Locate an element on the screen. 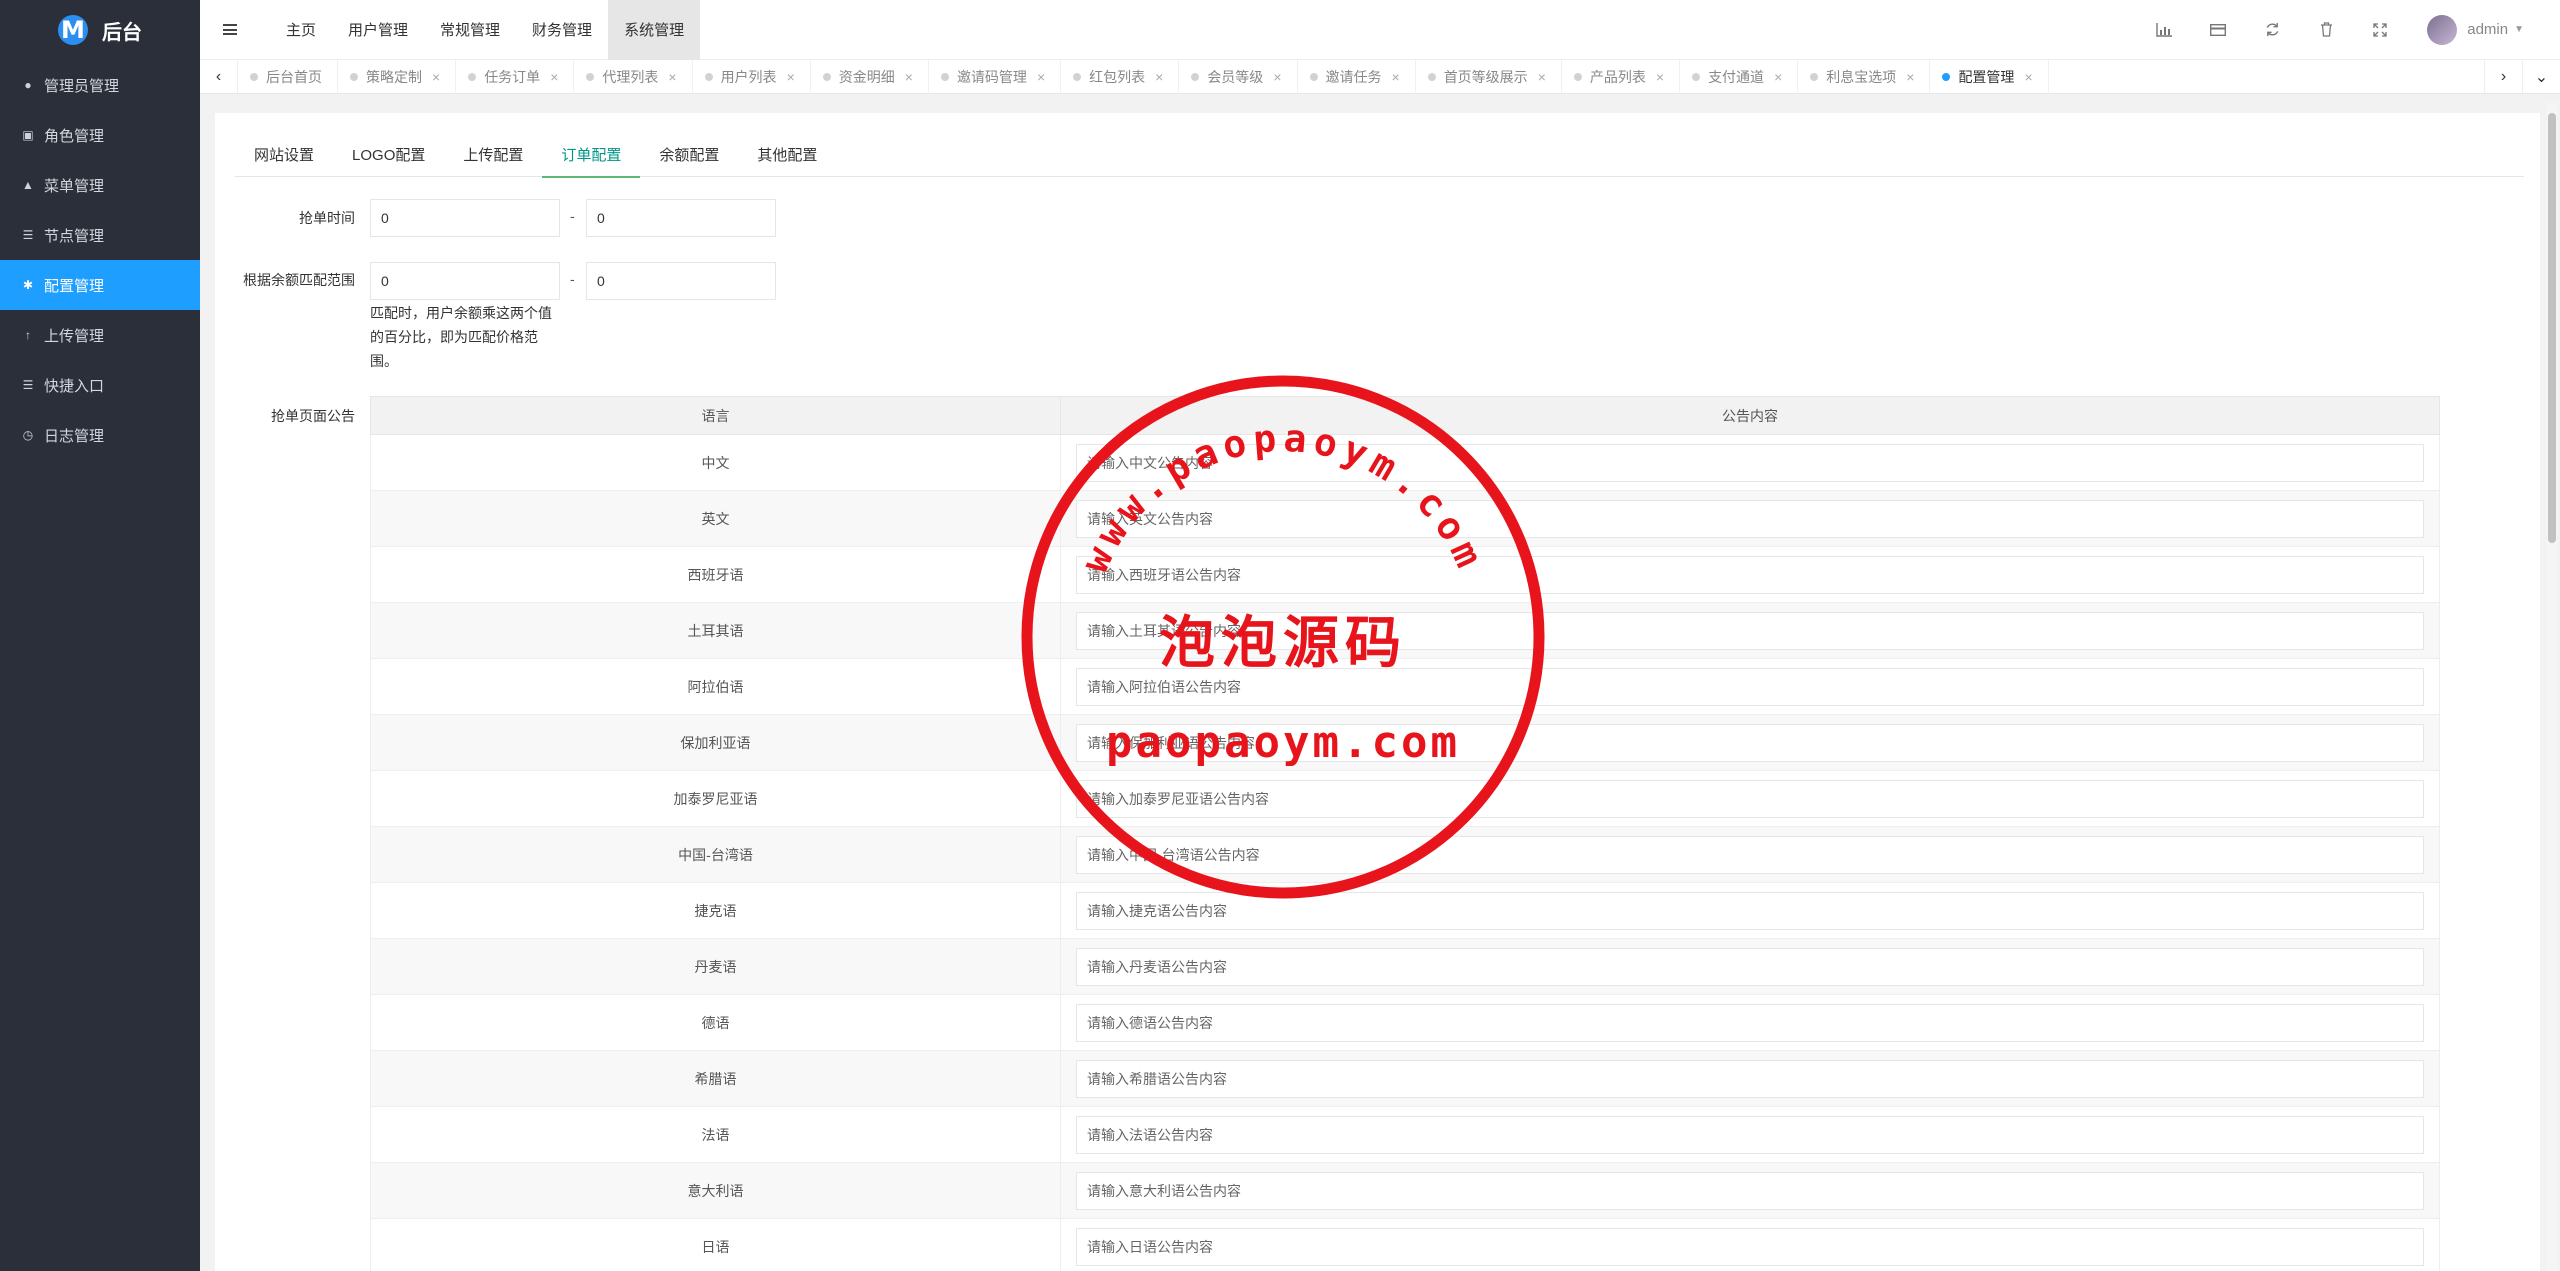 Image resolution: width=2560 pixels, height=1271 pixels. username: admin is located at coordinates (2488, 29).